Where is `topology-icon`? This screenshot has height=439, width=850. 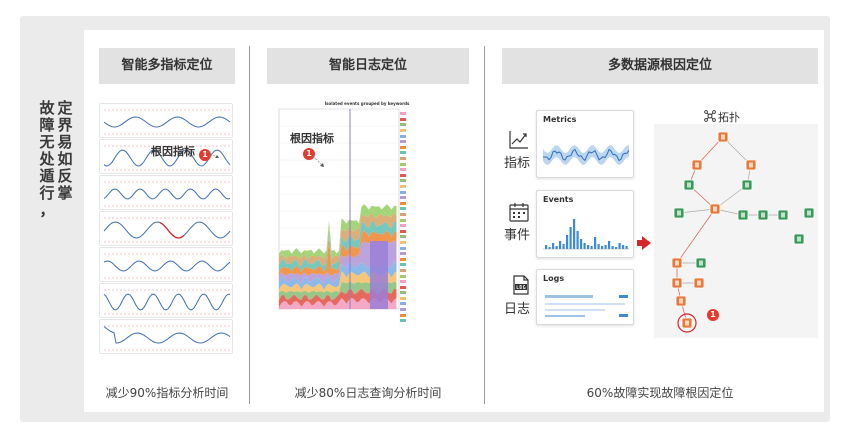
topology-icon is located at coordinates (710, 116).